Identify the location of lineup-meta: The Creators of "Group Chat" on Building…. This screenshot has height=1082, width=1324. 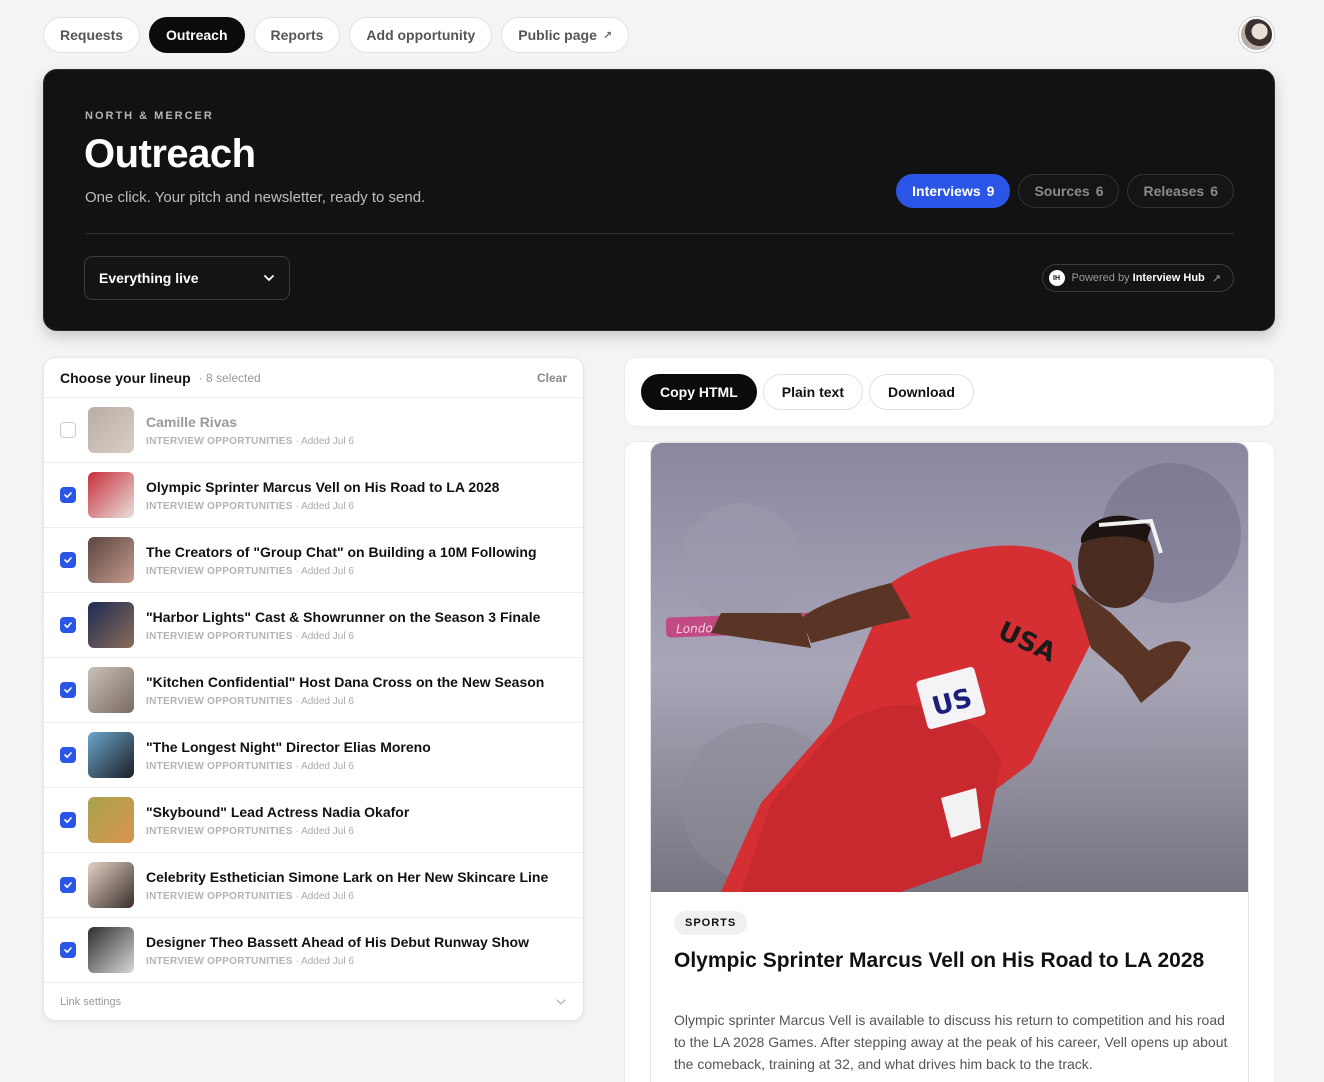
(341, 560).